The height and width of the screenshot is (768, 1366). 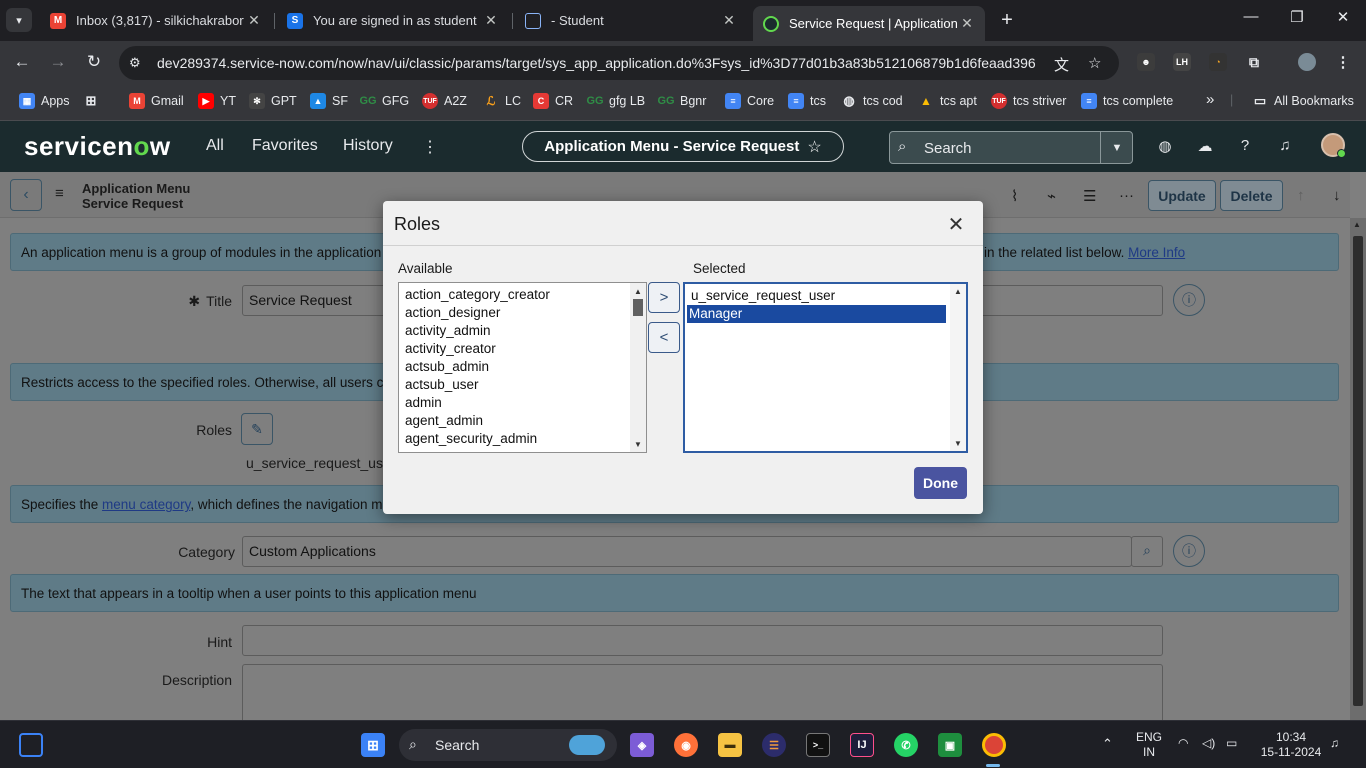 What do you see at coordinates (522, 313) in the screenshot?
I see `list-item: action_designer` at bounding box center [522, 313].